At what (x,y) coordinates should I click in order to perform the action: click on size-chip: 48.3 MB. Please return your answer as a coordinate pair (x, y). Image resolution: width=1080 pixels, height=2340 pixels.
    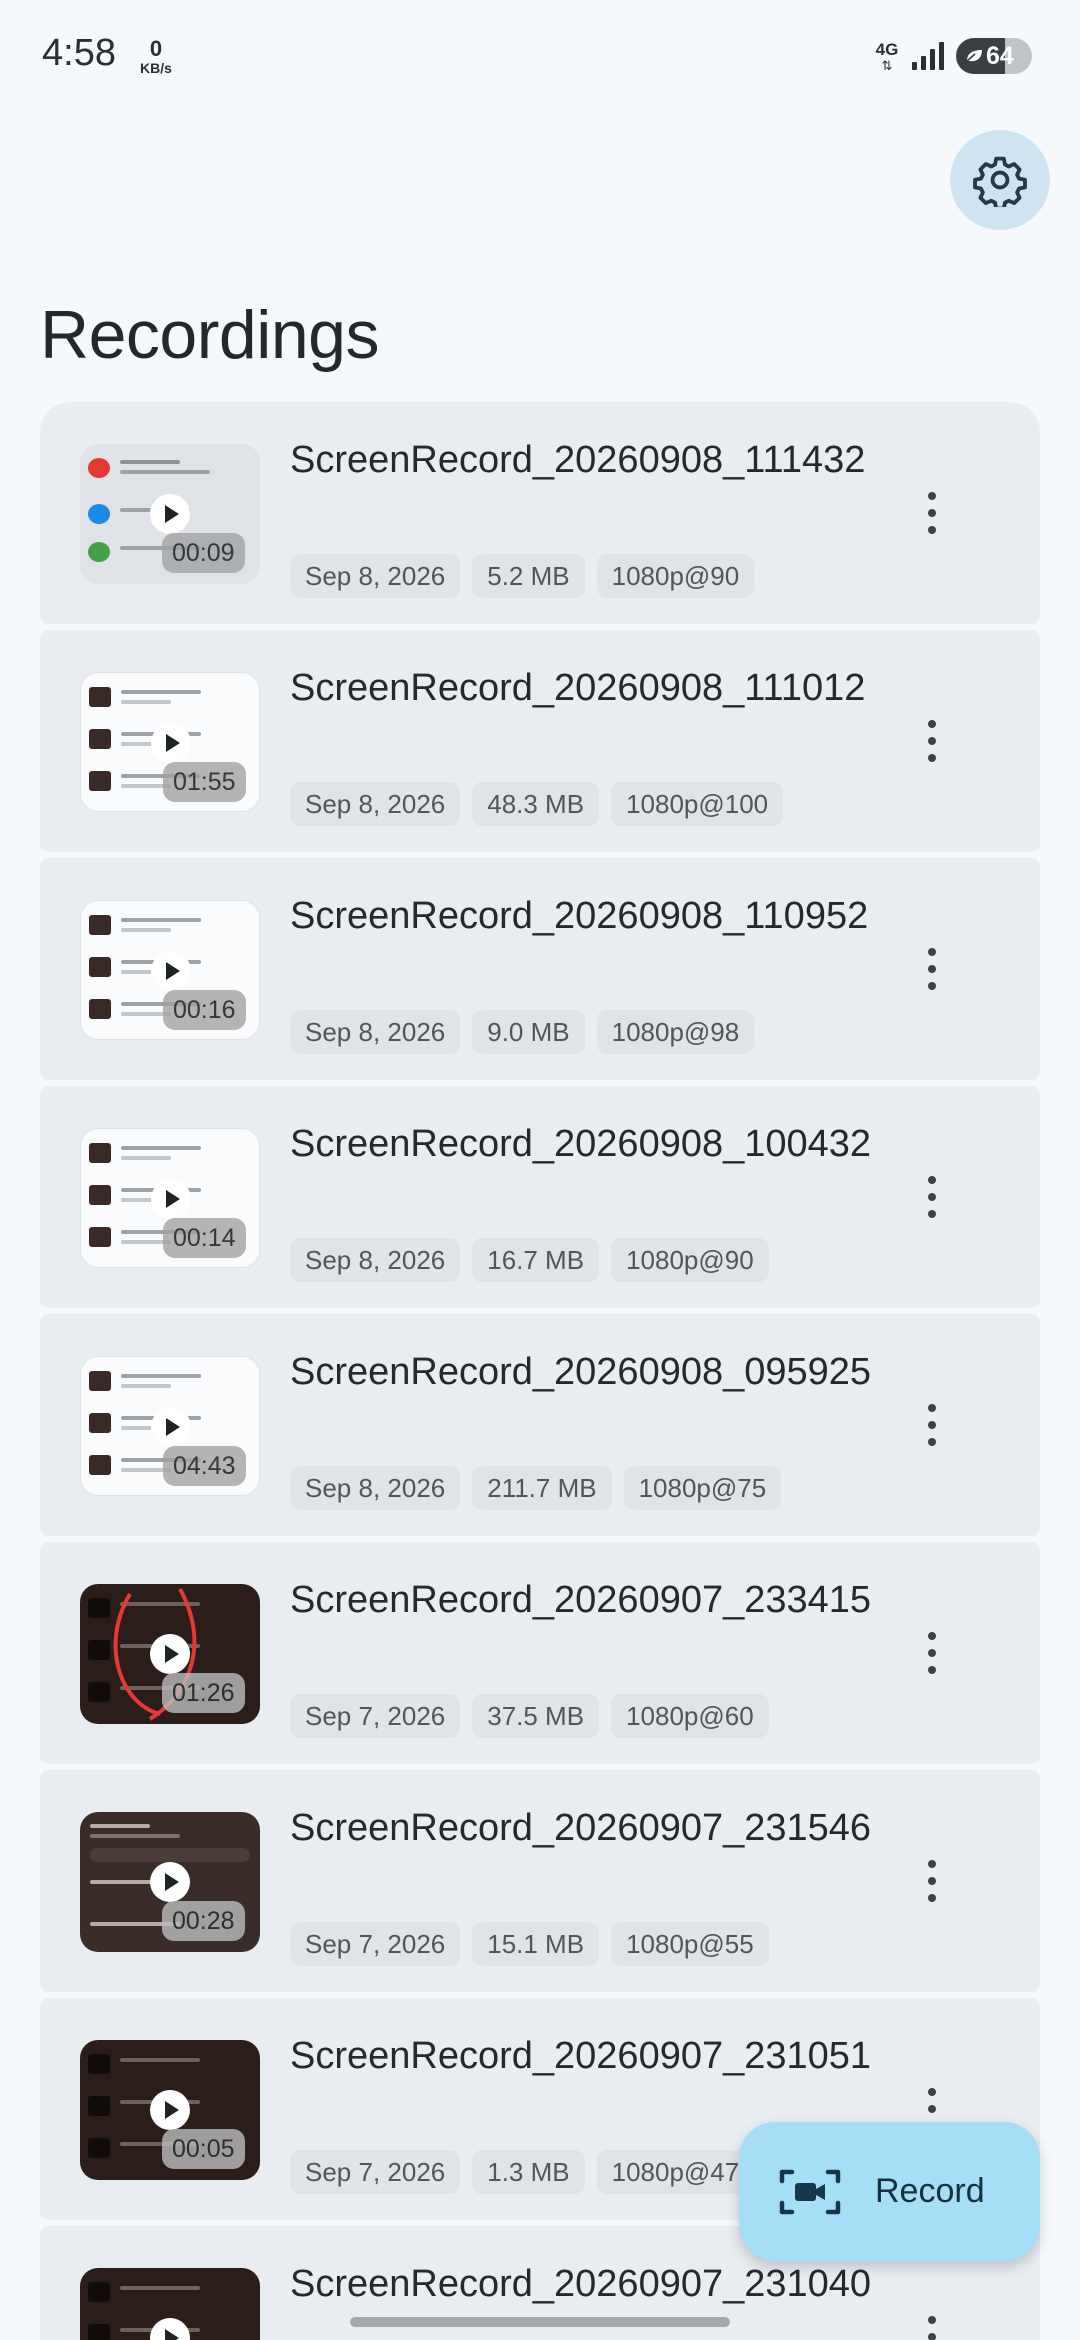
    Looking at the image, I should click on (536, 804).